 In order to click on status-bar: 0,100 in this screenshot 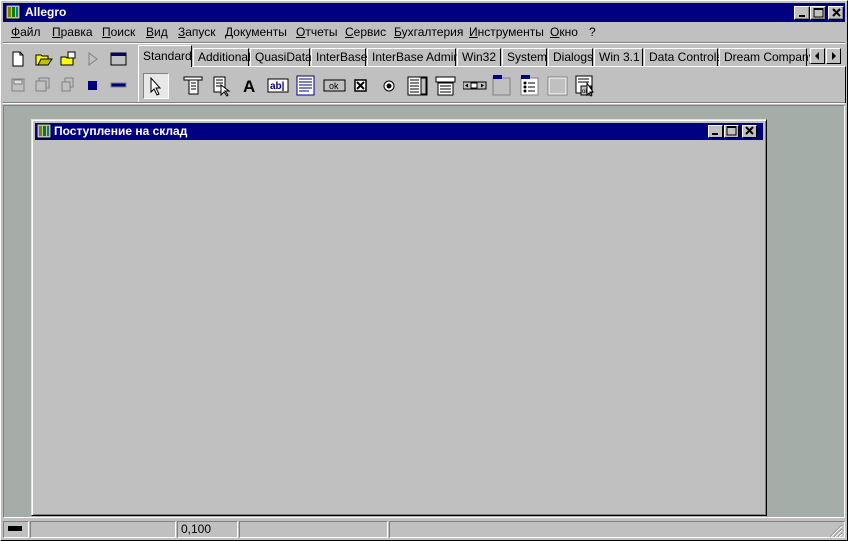, I will do `click(424, 529)`.